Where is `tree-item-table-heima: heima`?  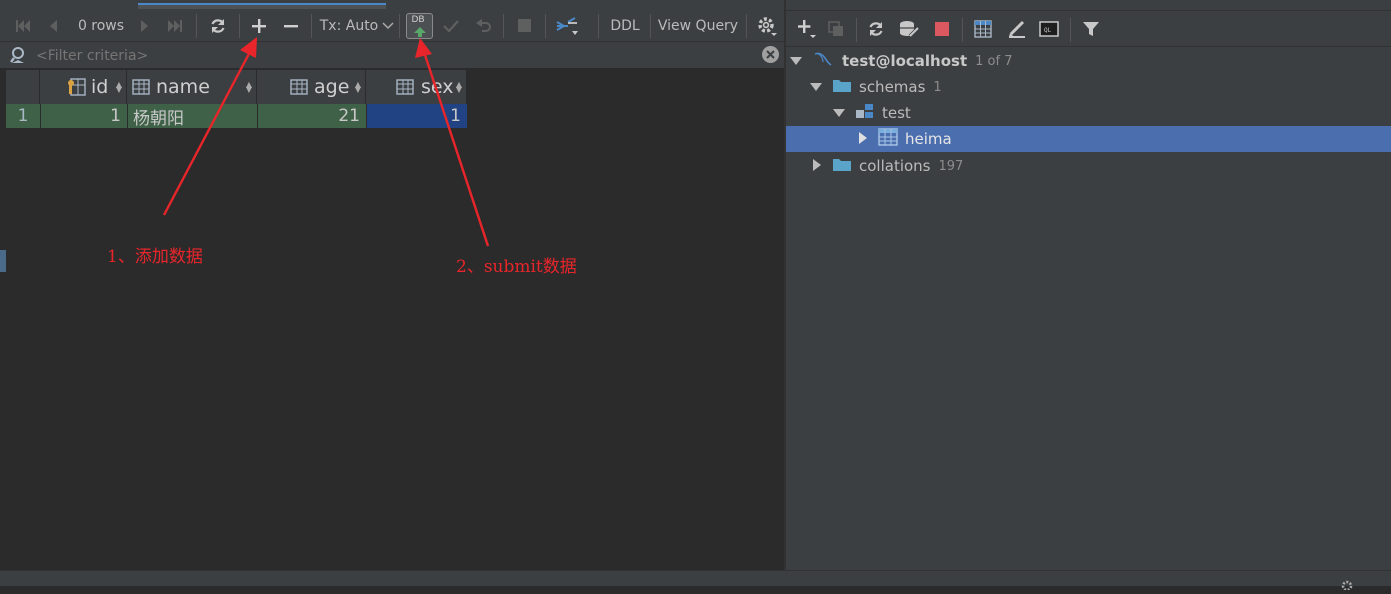 tree-item-table-heima: heima is located at coordinates (1088, 139).